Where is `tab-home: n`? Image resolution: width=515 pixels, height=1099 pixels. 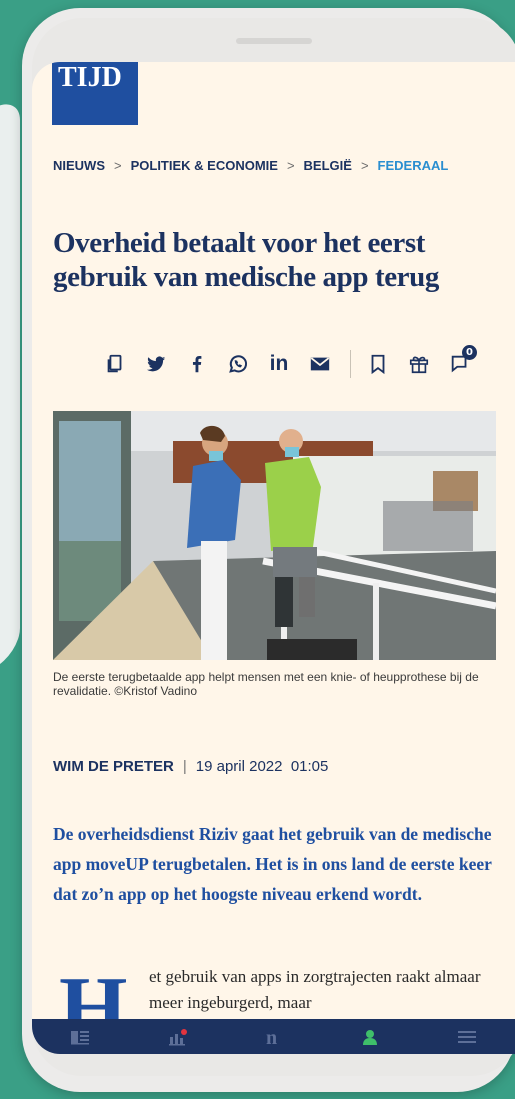
tab-home: n is located at coordinates (273, 1036).